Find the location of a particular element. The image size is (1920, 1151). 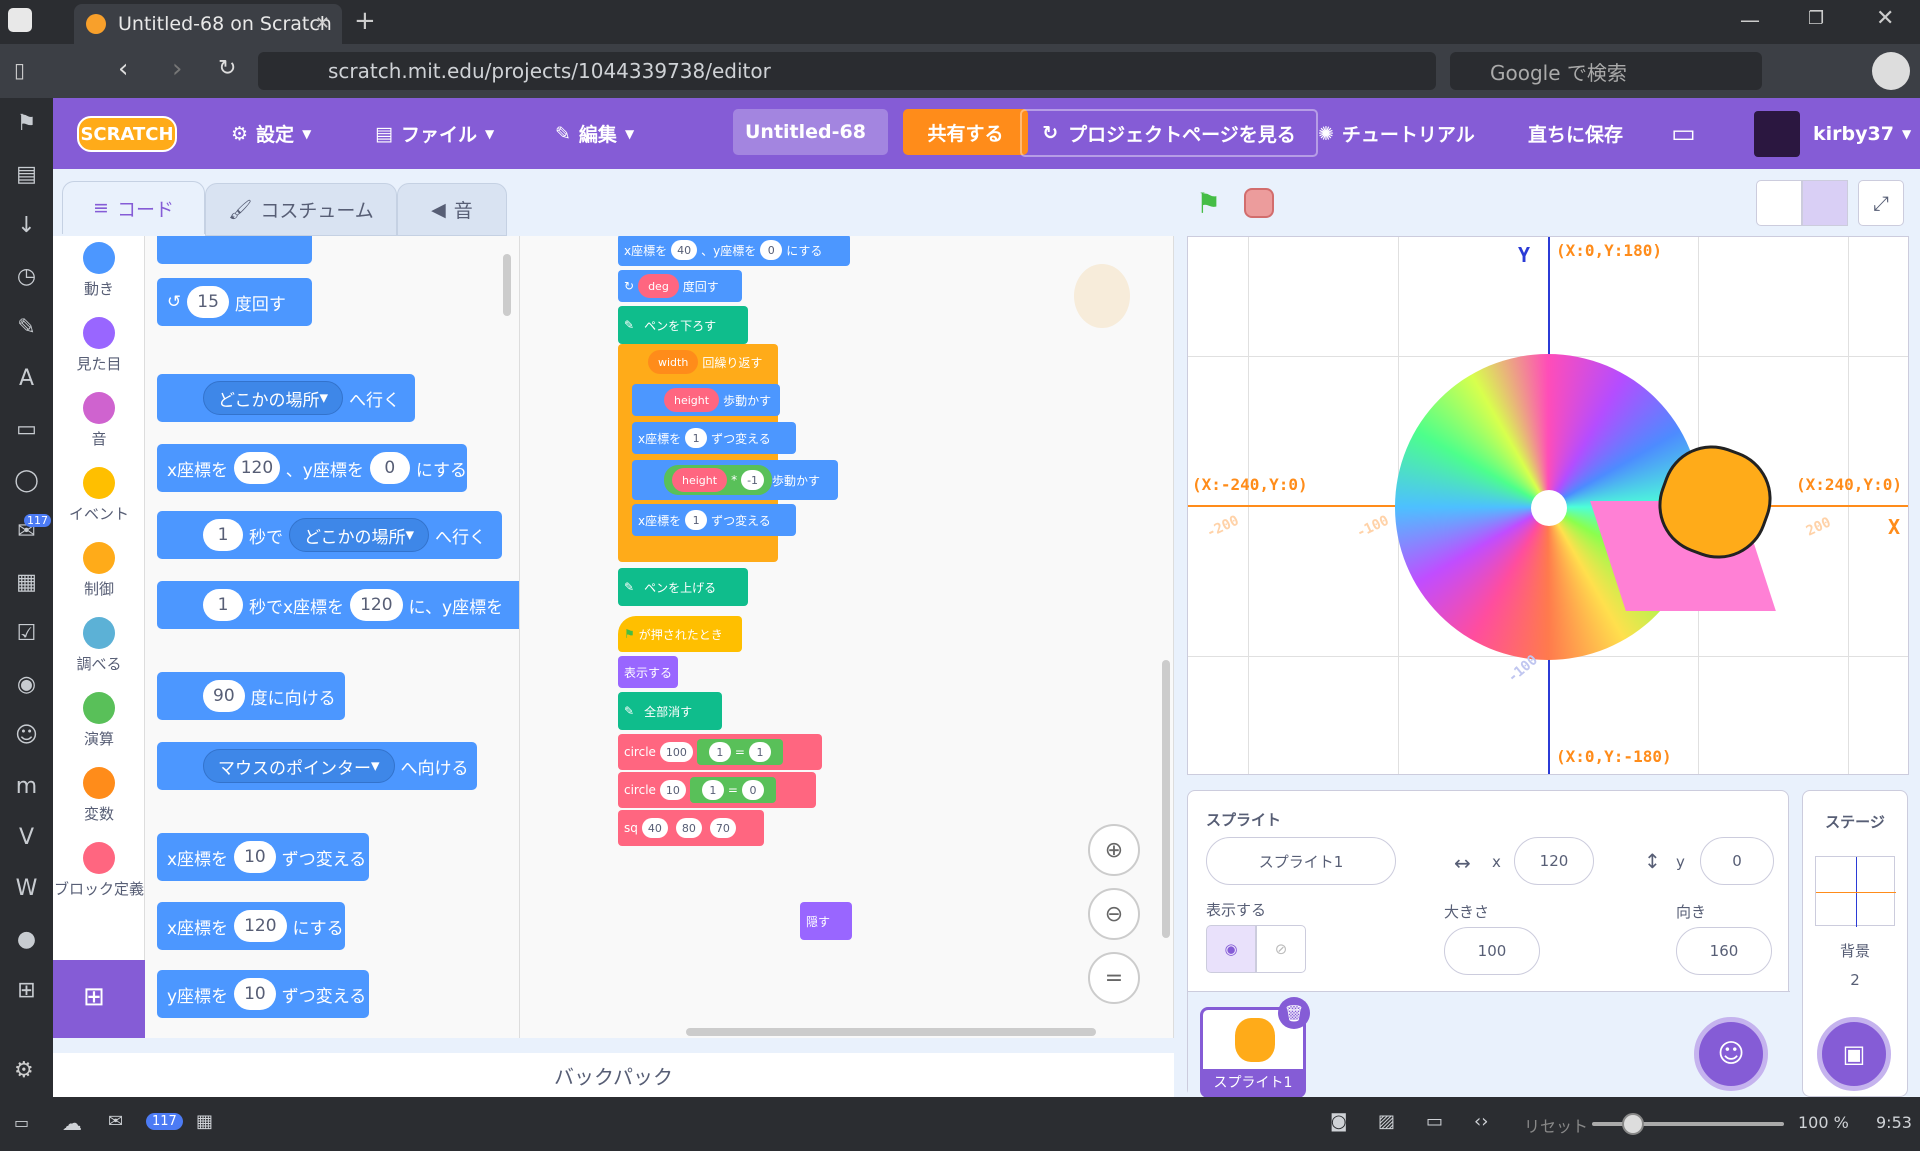

zoom-in-icon: ⊕ is located at coordinates (1114, 850).